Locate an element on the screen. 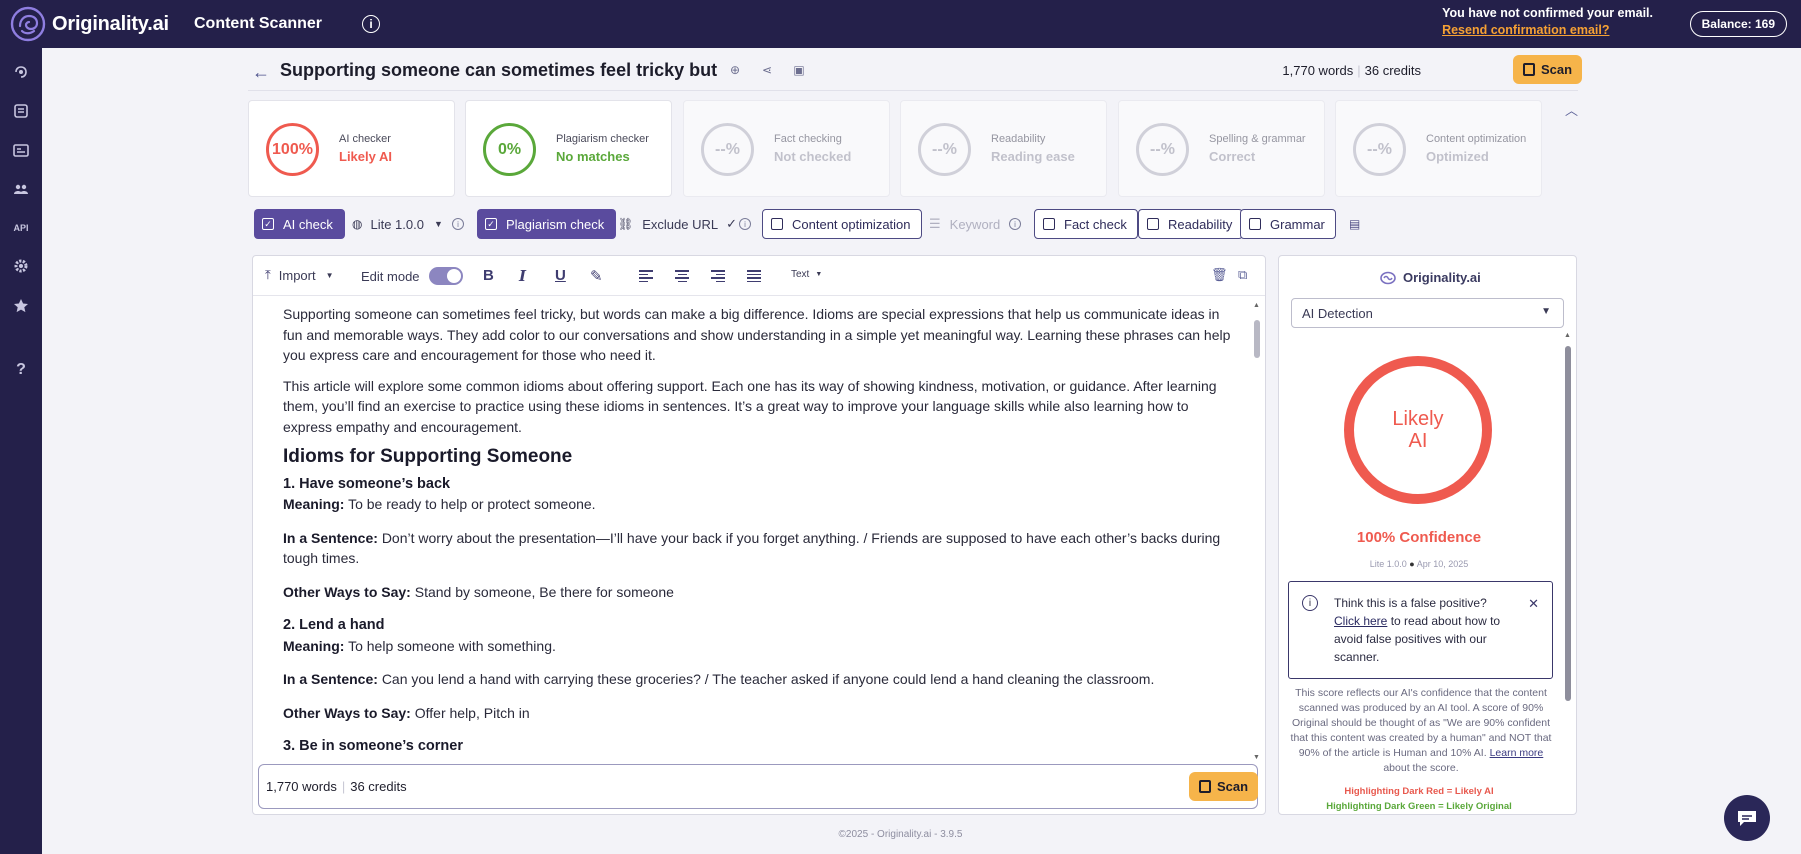 The width and height of the screenshot is (1801, 854). score-card: --% Readability Reading ease is located at coordinates (1003, 148).